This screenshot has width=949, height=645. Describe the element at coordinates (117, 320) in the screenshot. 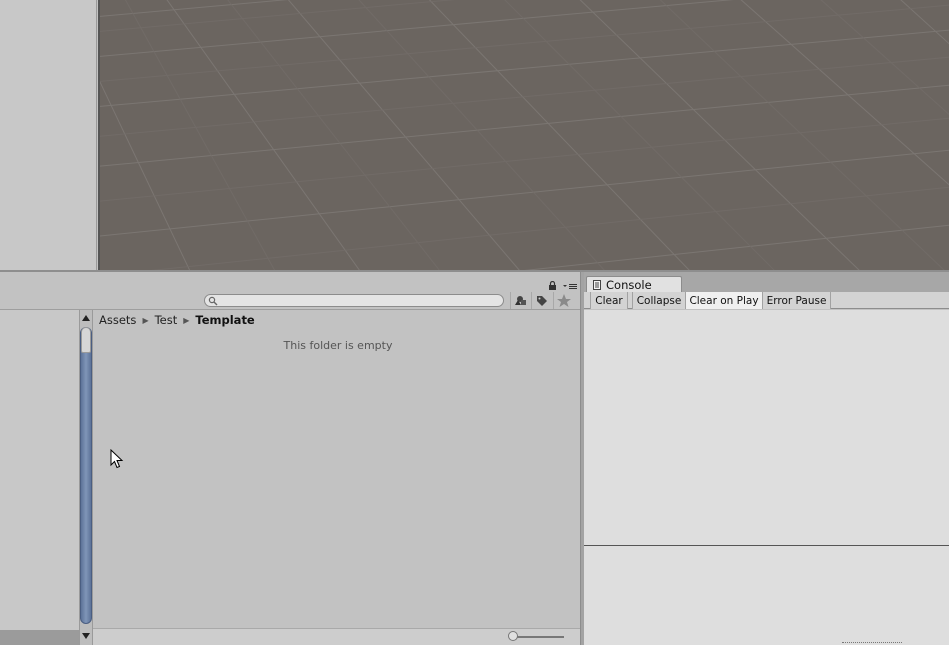

I see `breadcrumb-item-assets: Assets` at that location.